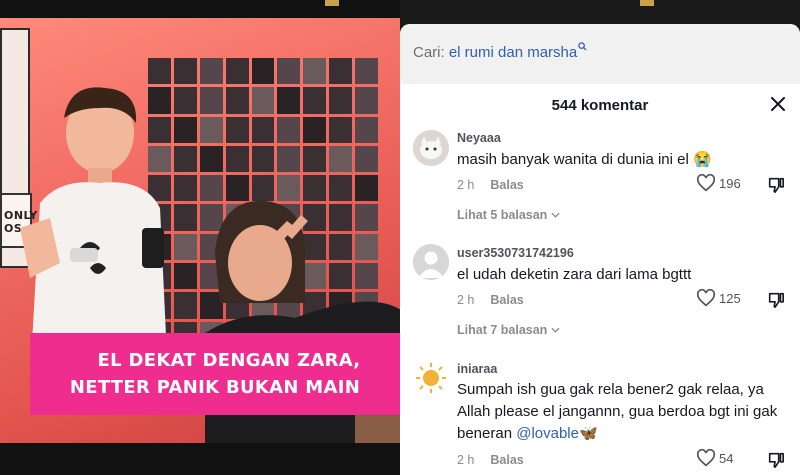 The width and height of the screenshot is (800, 475). What do you see at coordinates (513, 52) in the screenshot?
I see `search-query-link: el rumi dan marsha` at bounding box center [513, 52].